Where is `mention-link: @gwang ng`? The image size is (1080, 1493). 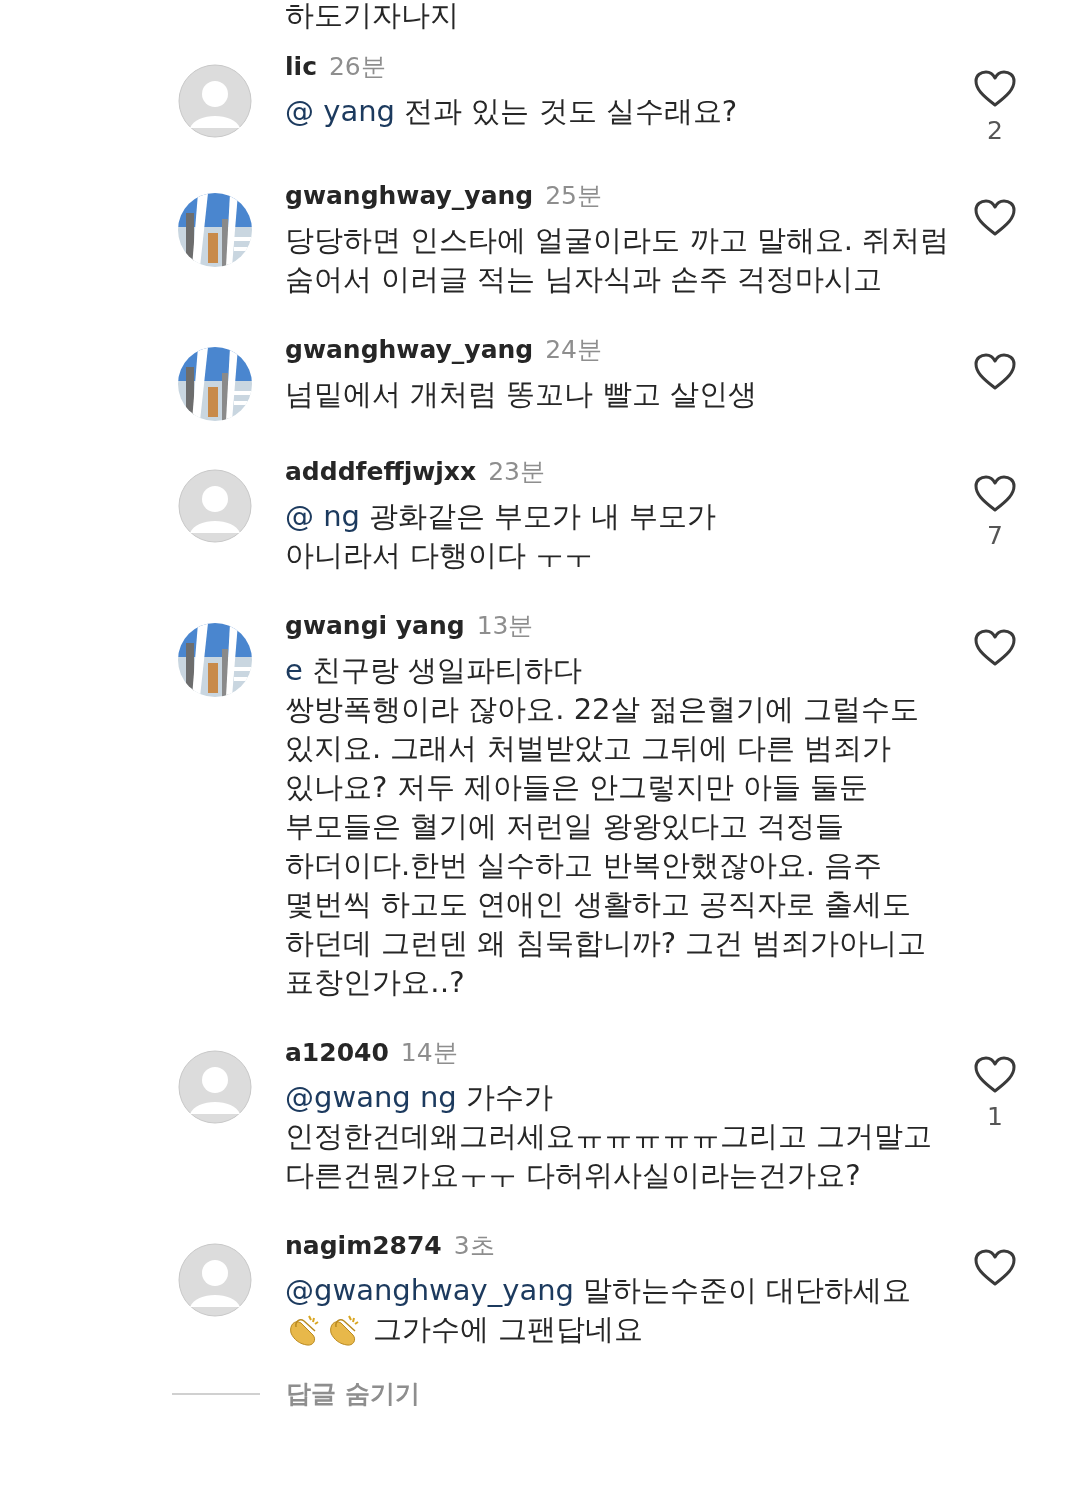
mention-link: @gwang ng is located at coordinates (371, 1097).